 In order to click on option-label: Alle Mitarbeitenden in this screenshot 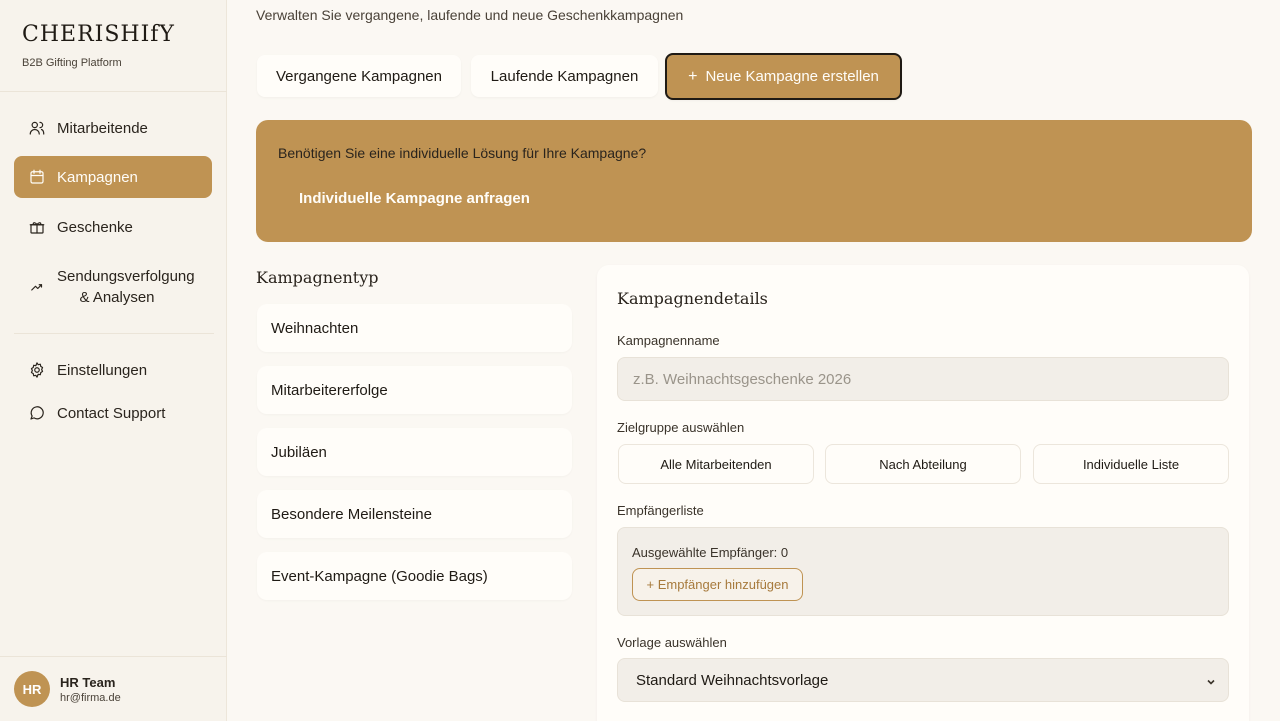, I will do `click(716, 464)`.